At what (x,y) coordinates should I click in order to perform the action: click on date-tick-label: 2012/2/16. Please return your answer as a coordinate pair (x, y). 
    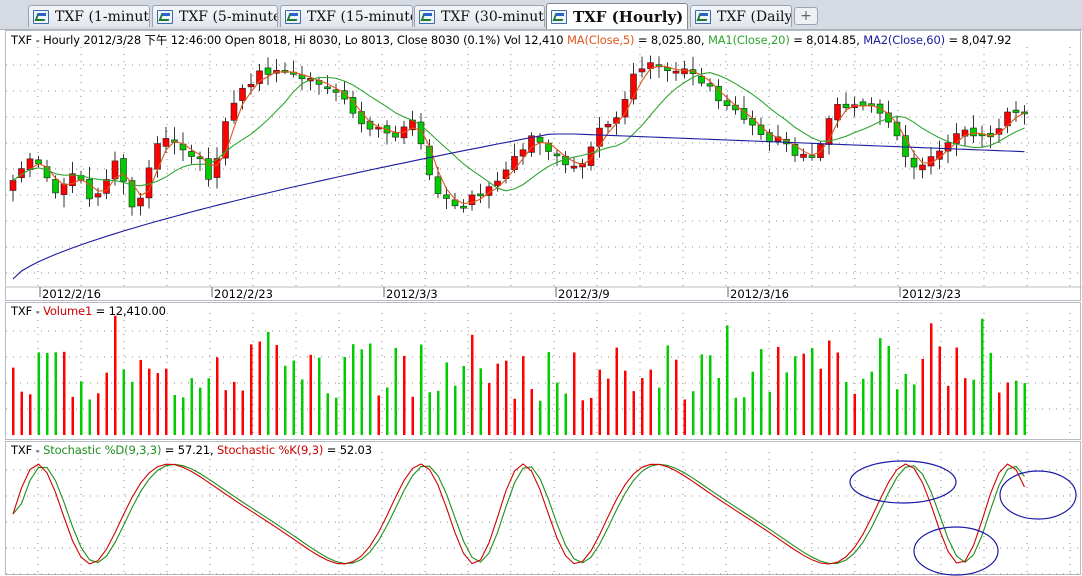
    Looking at the image, I should click on (71, 294).